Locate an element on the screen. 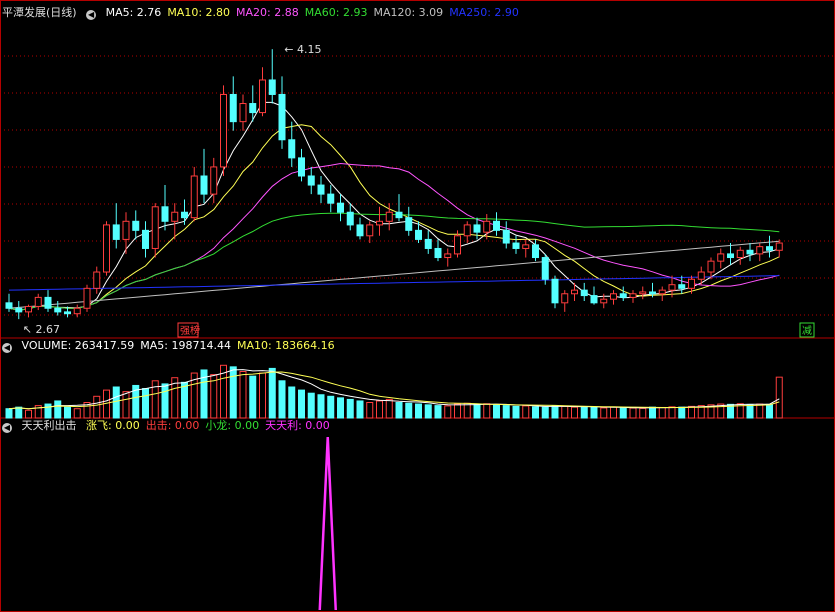 The width and height of the screenshot is (835, 612). tiantianli-signal-line is located at coordinates (327, 523).